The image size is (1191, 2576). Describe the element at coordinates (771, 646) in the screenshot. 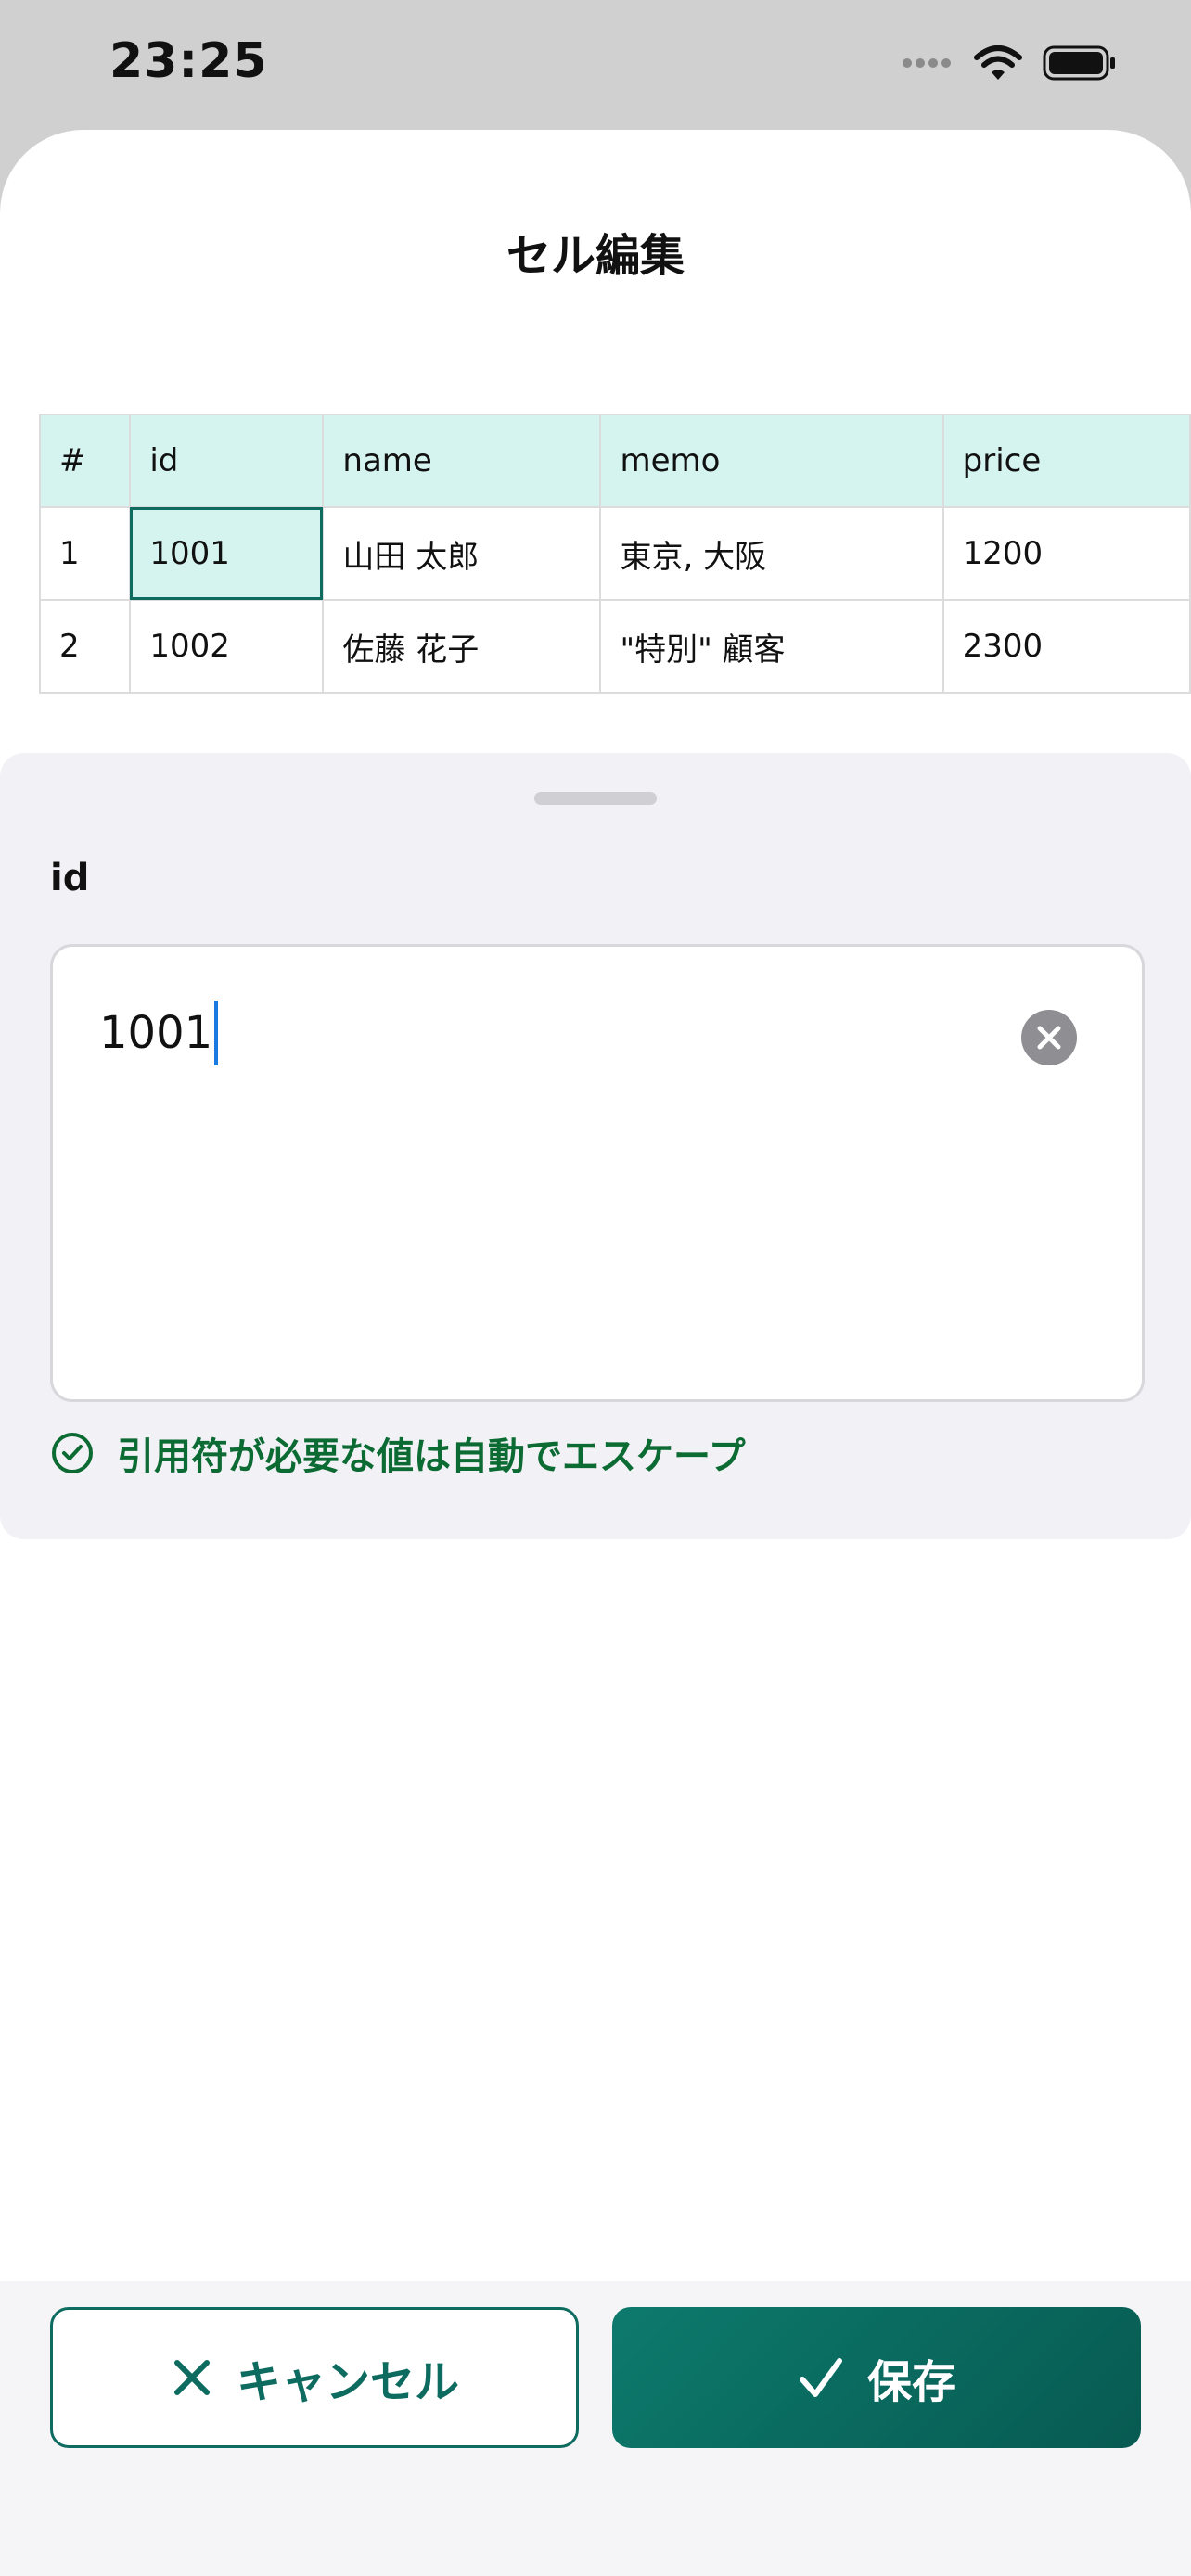

I see `table-cell: "特別" 顧客` at that location.